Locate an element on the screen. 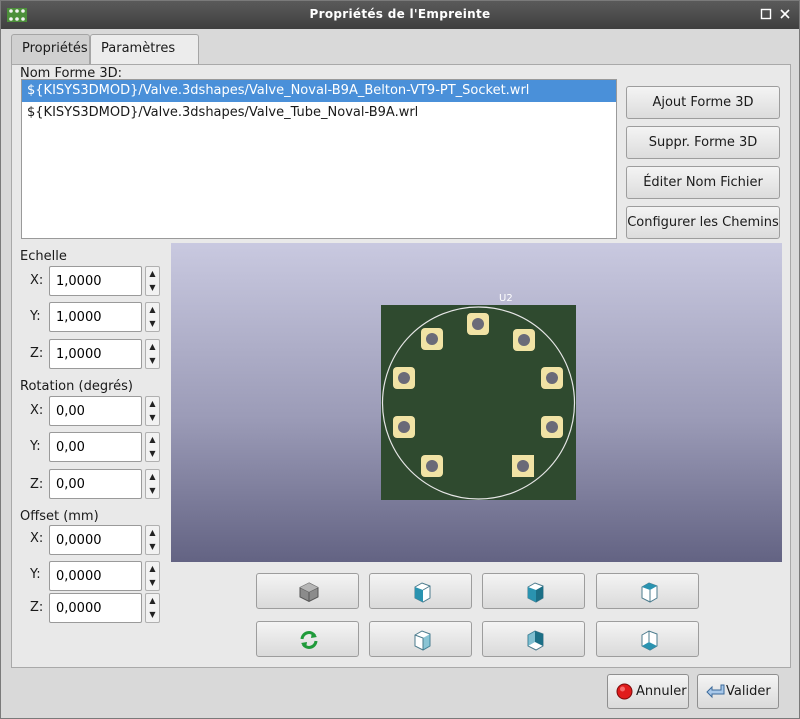 The width and height of the screenshot is (800, 719). view-top-icon is located at coordinates (649, 592).